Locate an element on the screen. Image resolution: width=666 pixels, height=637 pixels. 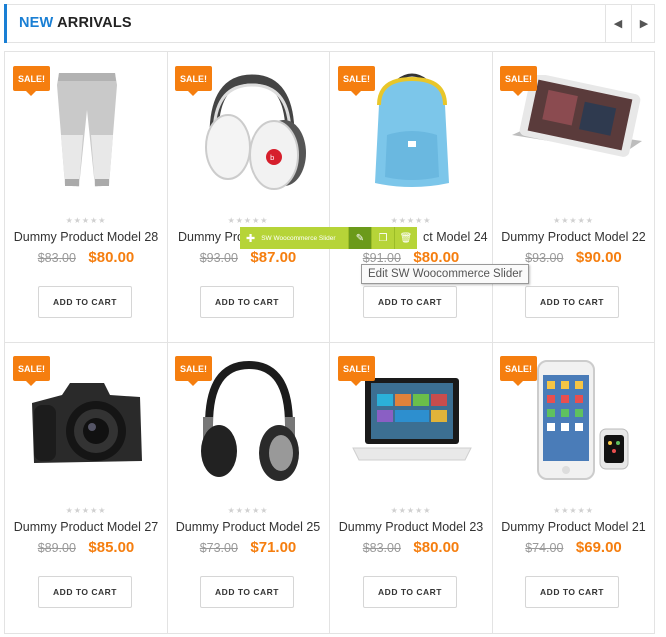
title-rest: ARRIVALS is located at coordinates (94, 23).